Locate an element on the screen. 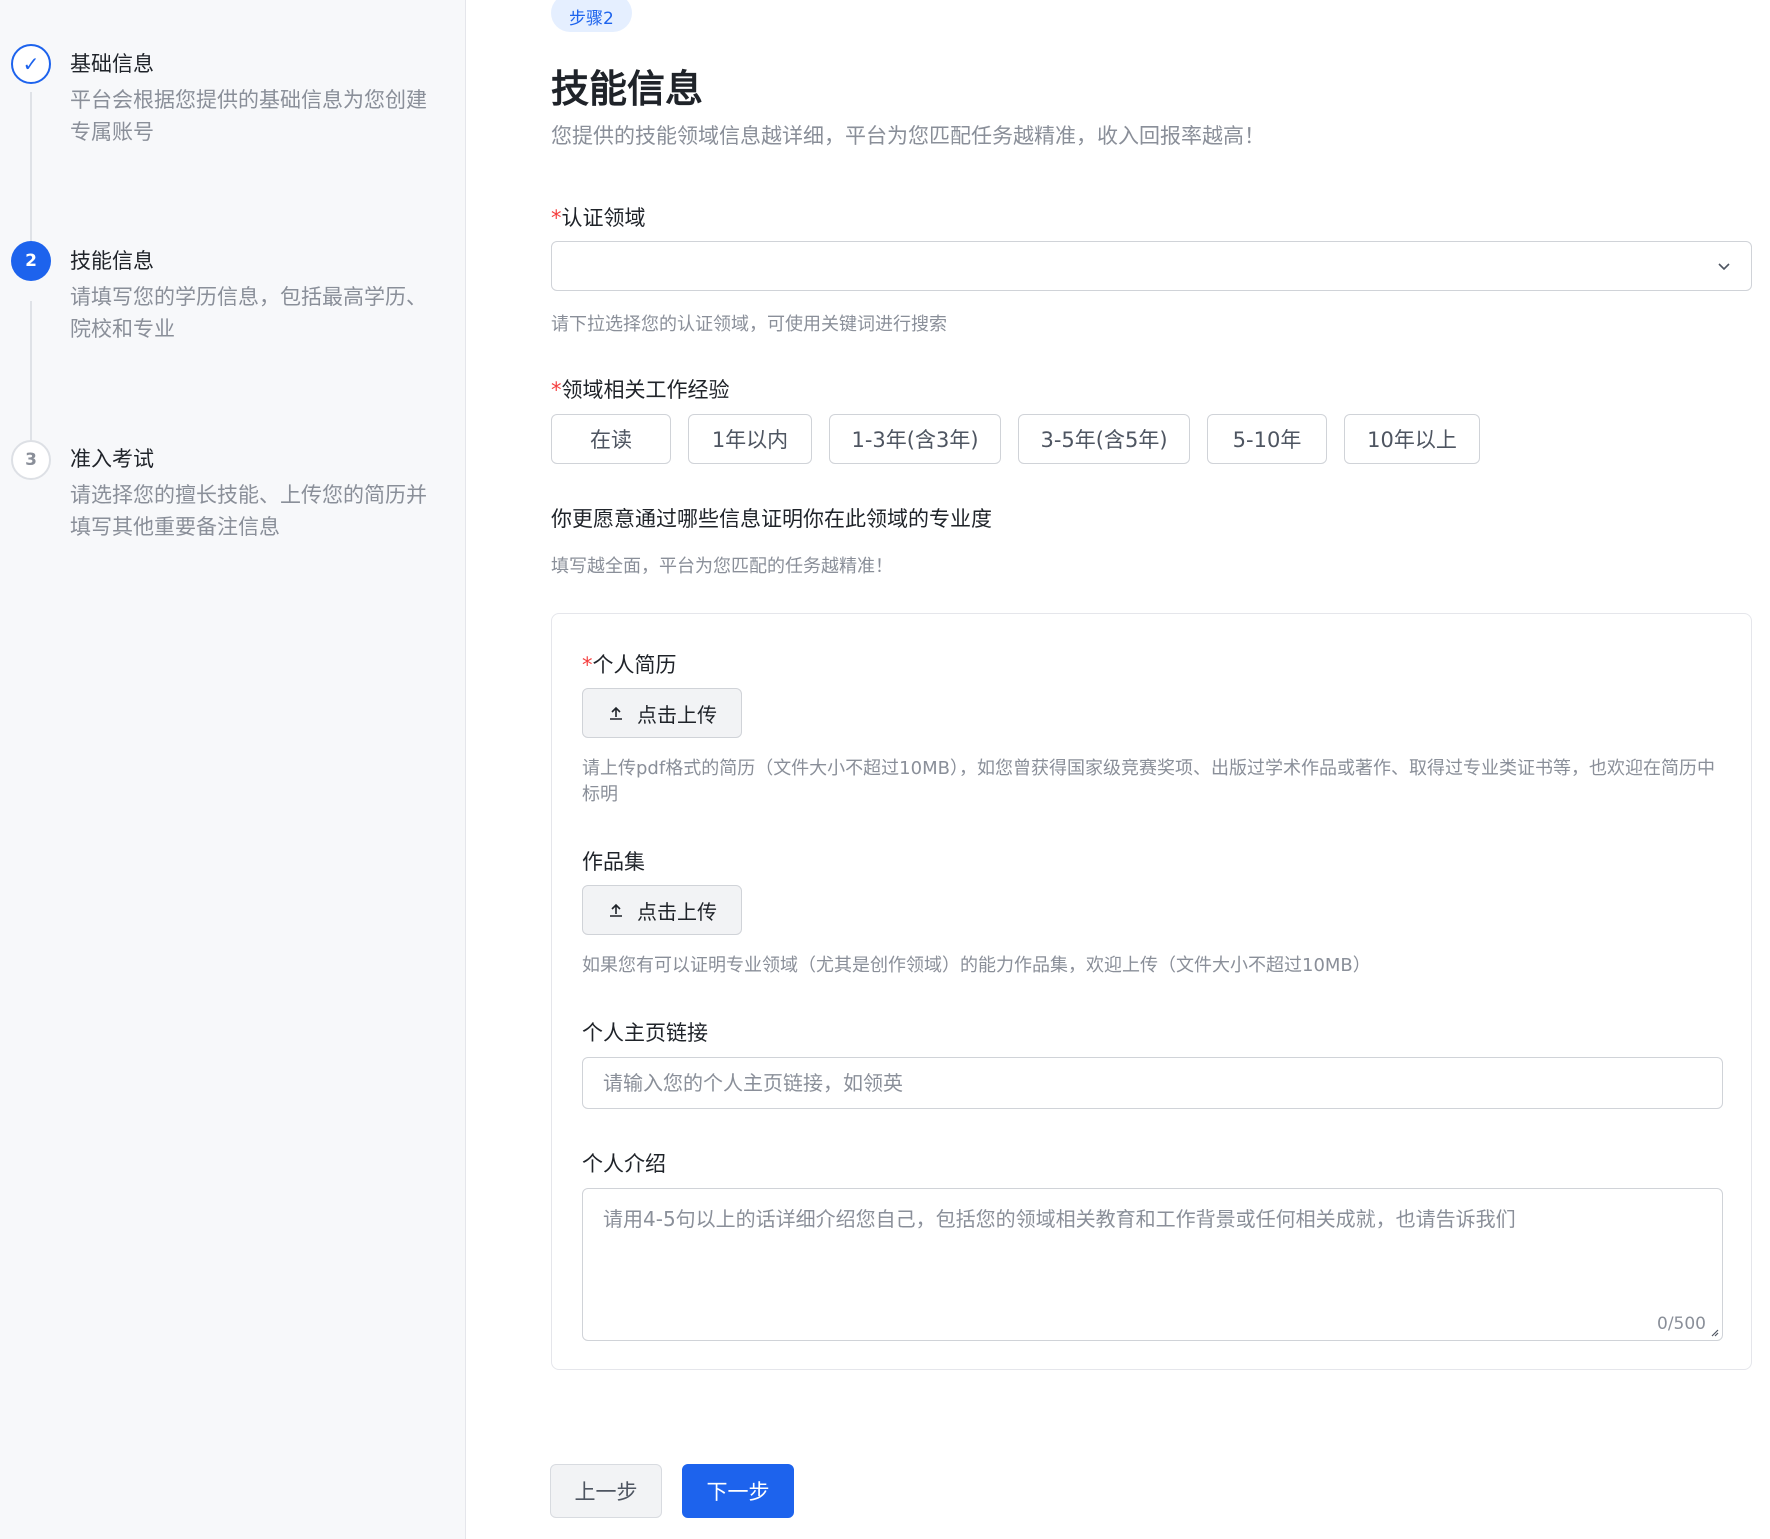 Image resolution: width=1770 pixels, height=1539 pixels. resize-handle-icon is located at coordinates (1714, 1332).